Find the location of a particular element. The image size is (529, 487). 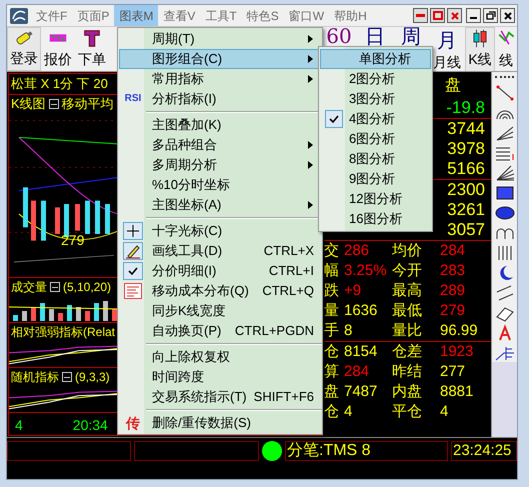

menu-item: RSI 分析指标(I) is located at coordinates (220, 99).